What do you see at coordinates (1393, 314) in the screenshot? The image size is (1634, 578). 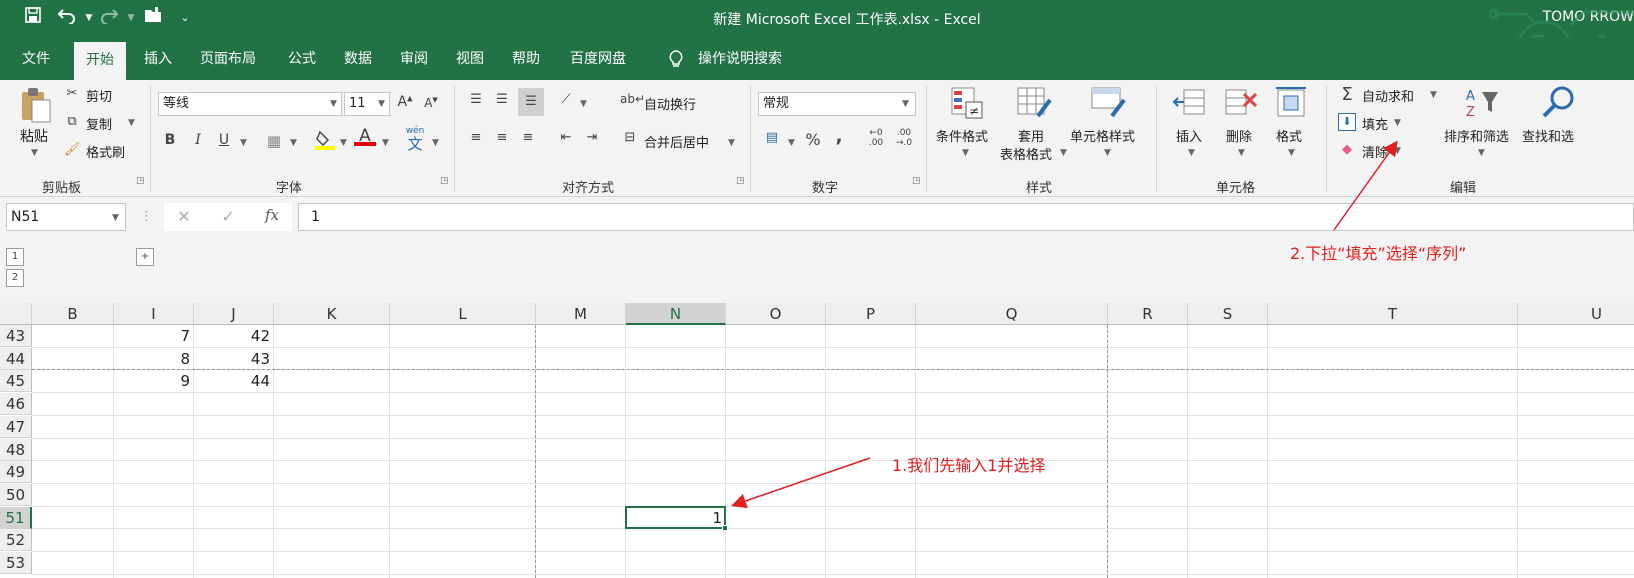 I see `column-header-t: T` at bounding box center [1393, 314].